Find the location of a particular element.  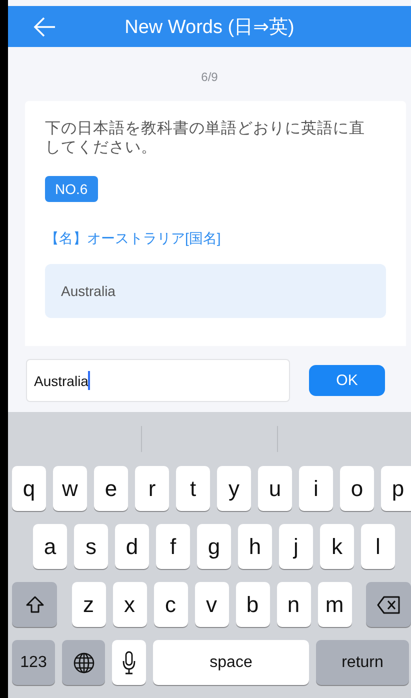

letter-key: a is located at coordinates (50, 546).